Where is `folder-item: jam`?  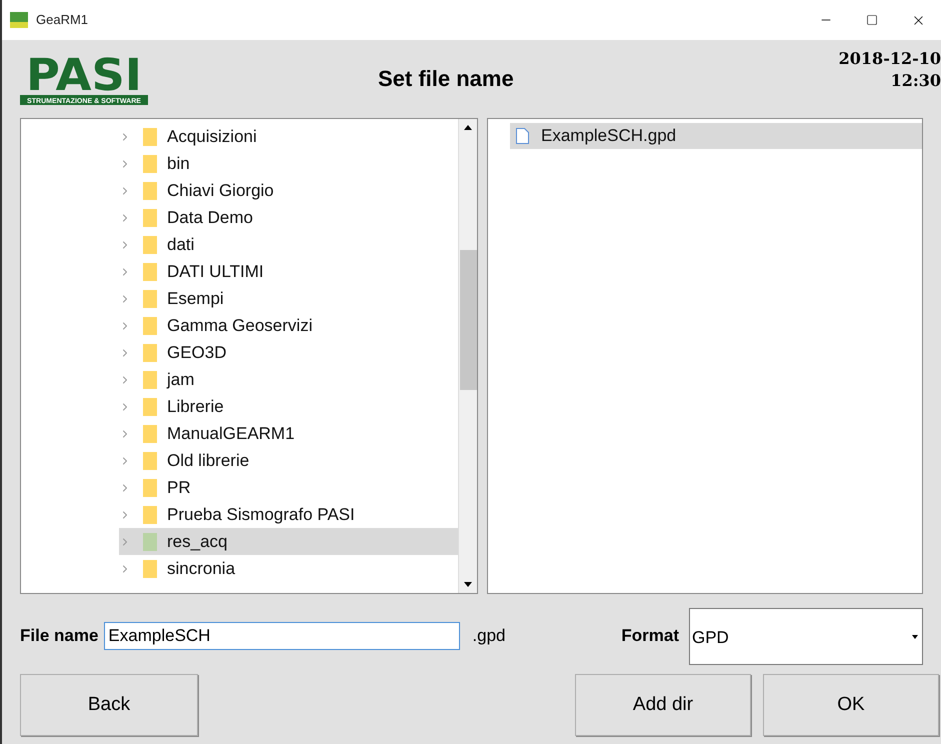 folder-item: jam is located at coordinates (288, 379).